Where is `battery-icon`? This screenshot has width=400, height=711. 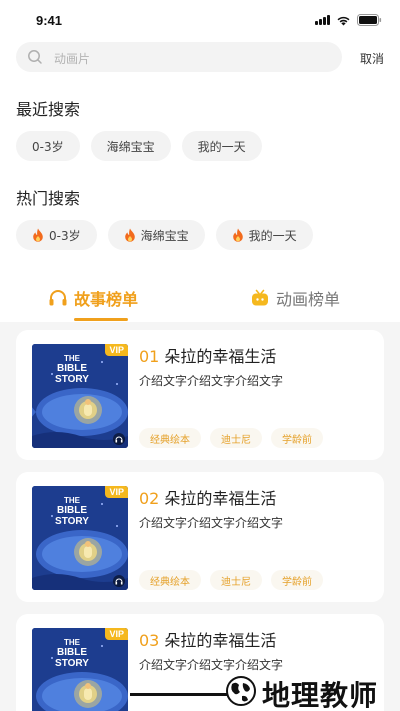
battery-icon is located at coordinates (369, 20).